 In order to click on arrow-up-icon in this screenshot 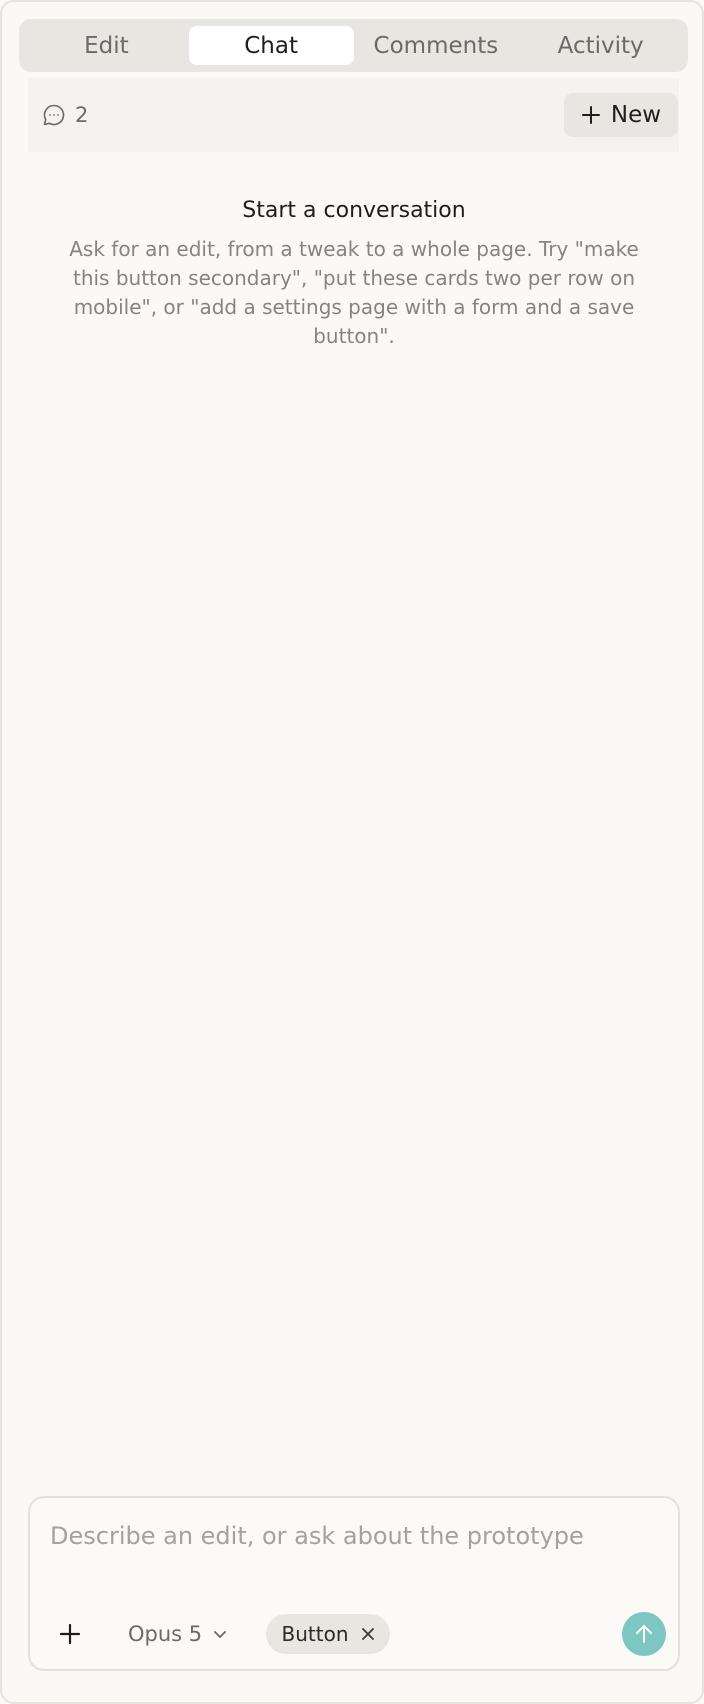, I will do `click(644, 1634)`.